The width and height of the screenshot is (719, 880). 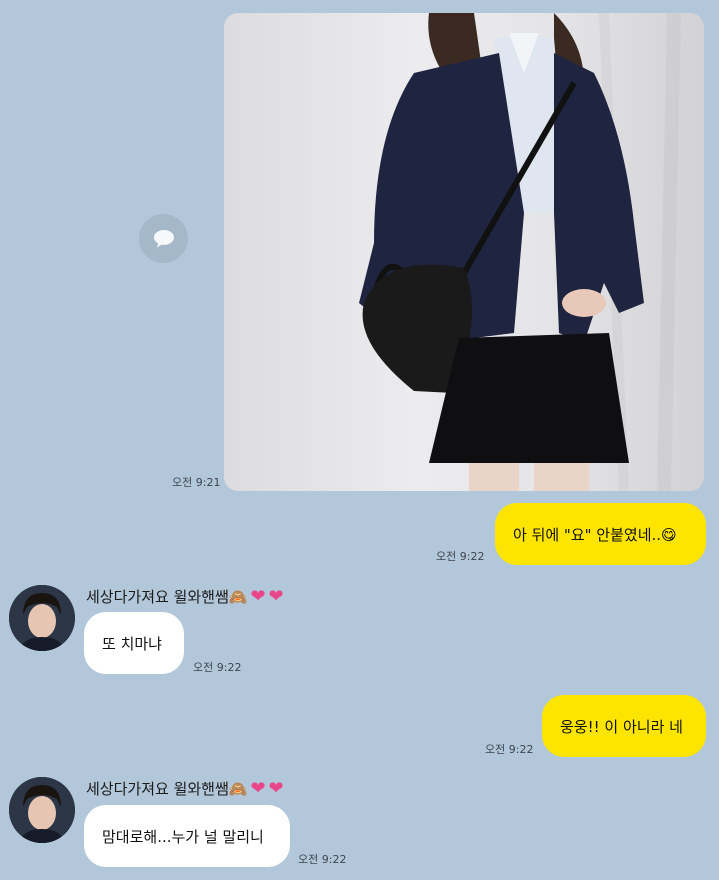 What do you see at coordinates (624, 726) in the screenshot?
I see `my-message-bubble: 웅웅!! 이 아니라 네` at bounding box center [624, 726].